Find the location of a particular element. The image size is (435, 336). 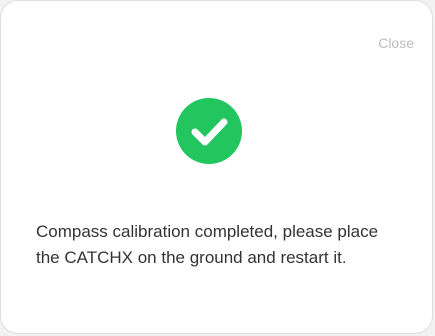

check-circle-icon is located at coordinates (209, 131).